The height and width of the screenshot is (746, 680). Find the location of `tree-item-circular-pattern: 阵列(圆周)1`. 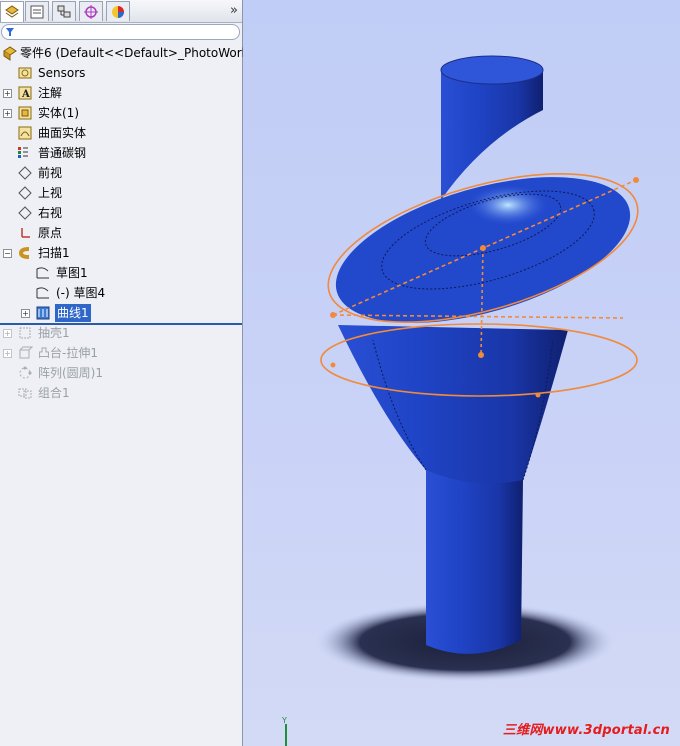

tree-item-circular-pattern: 阵列(圆周)1 is located at coordinates (121, 373).